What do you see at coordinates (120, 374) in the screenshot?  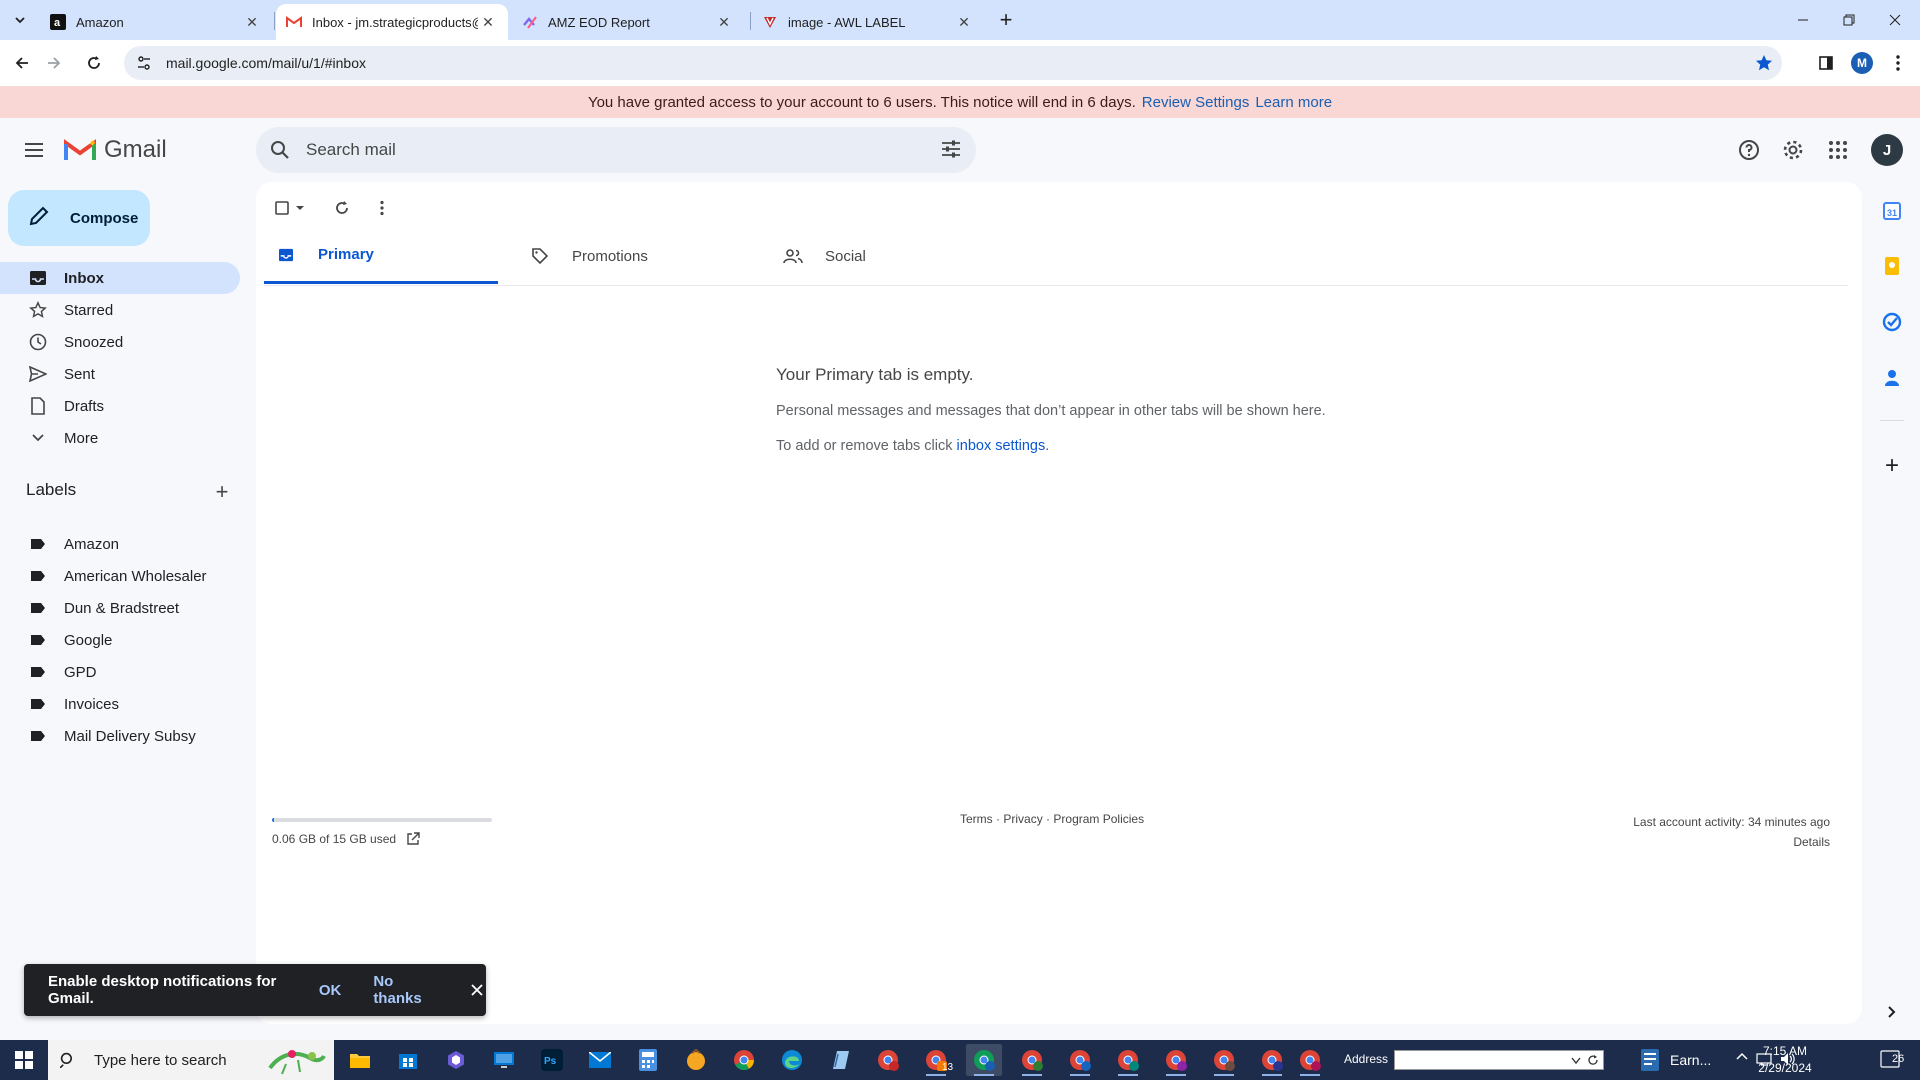 I see `sidebar-item-sent: Sent` at bounding box center [120, 374].